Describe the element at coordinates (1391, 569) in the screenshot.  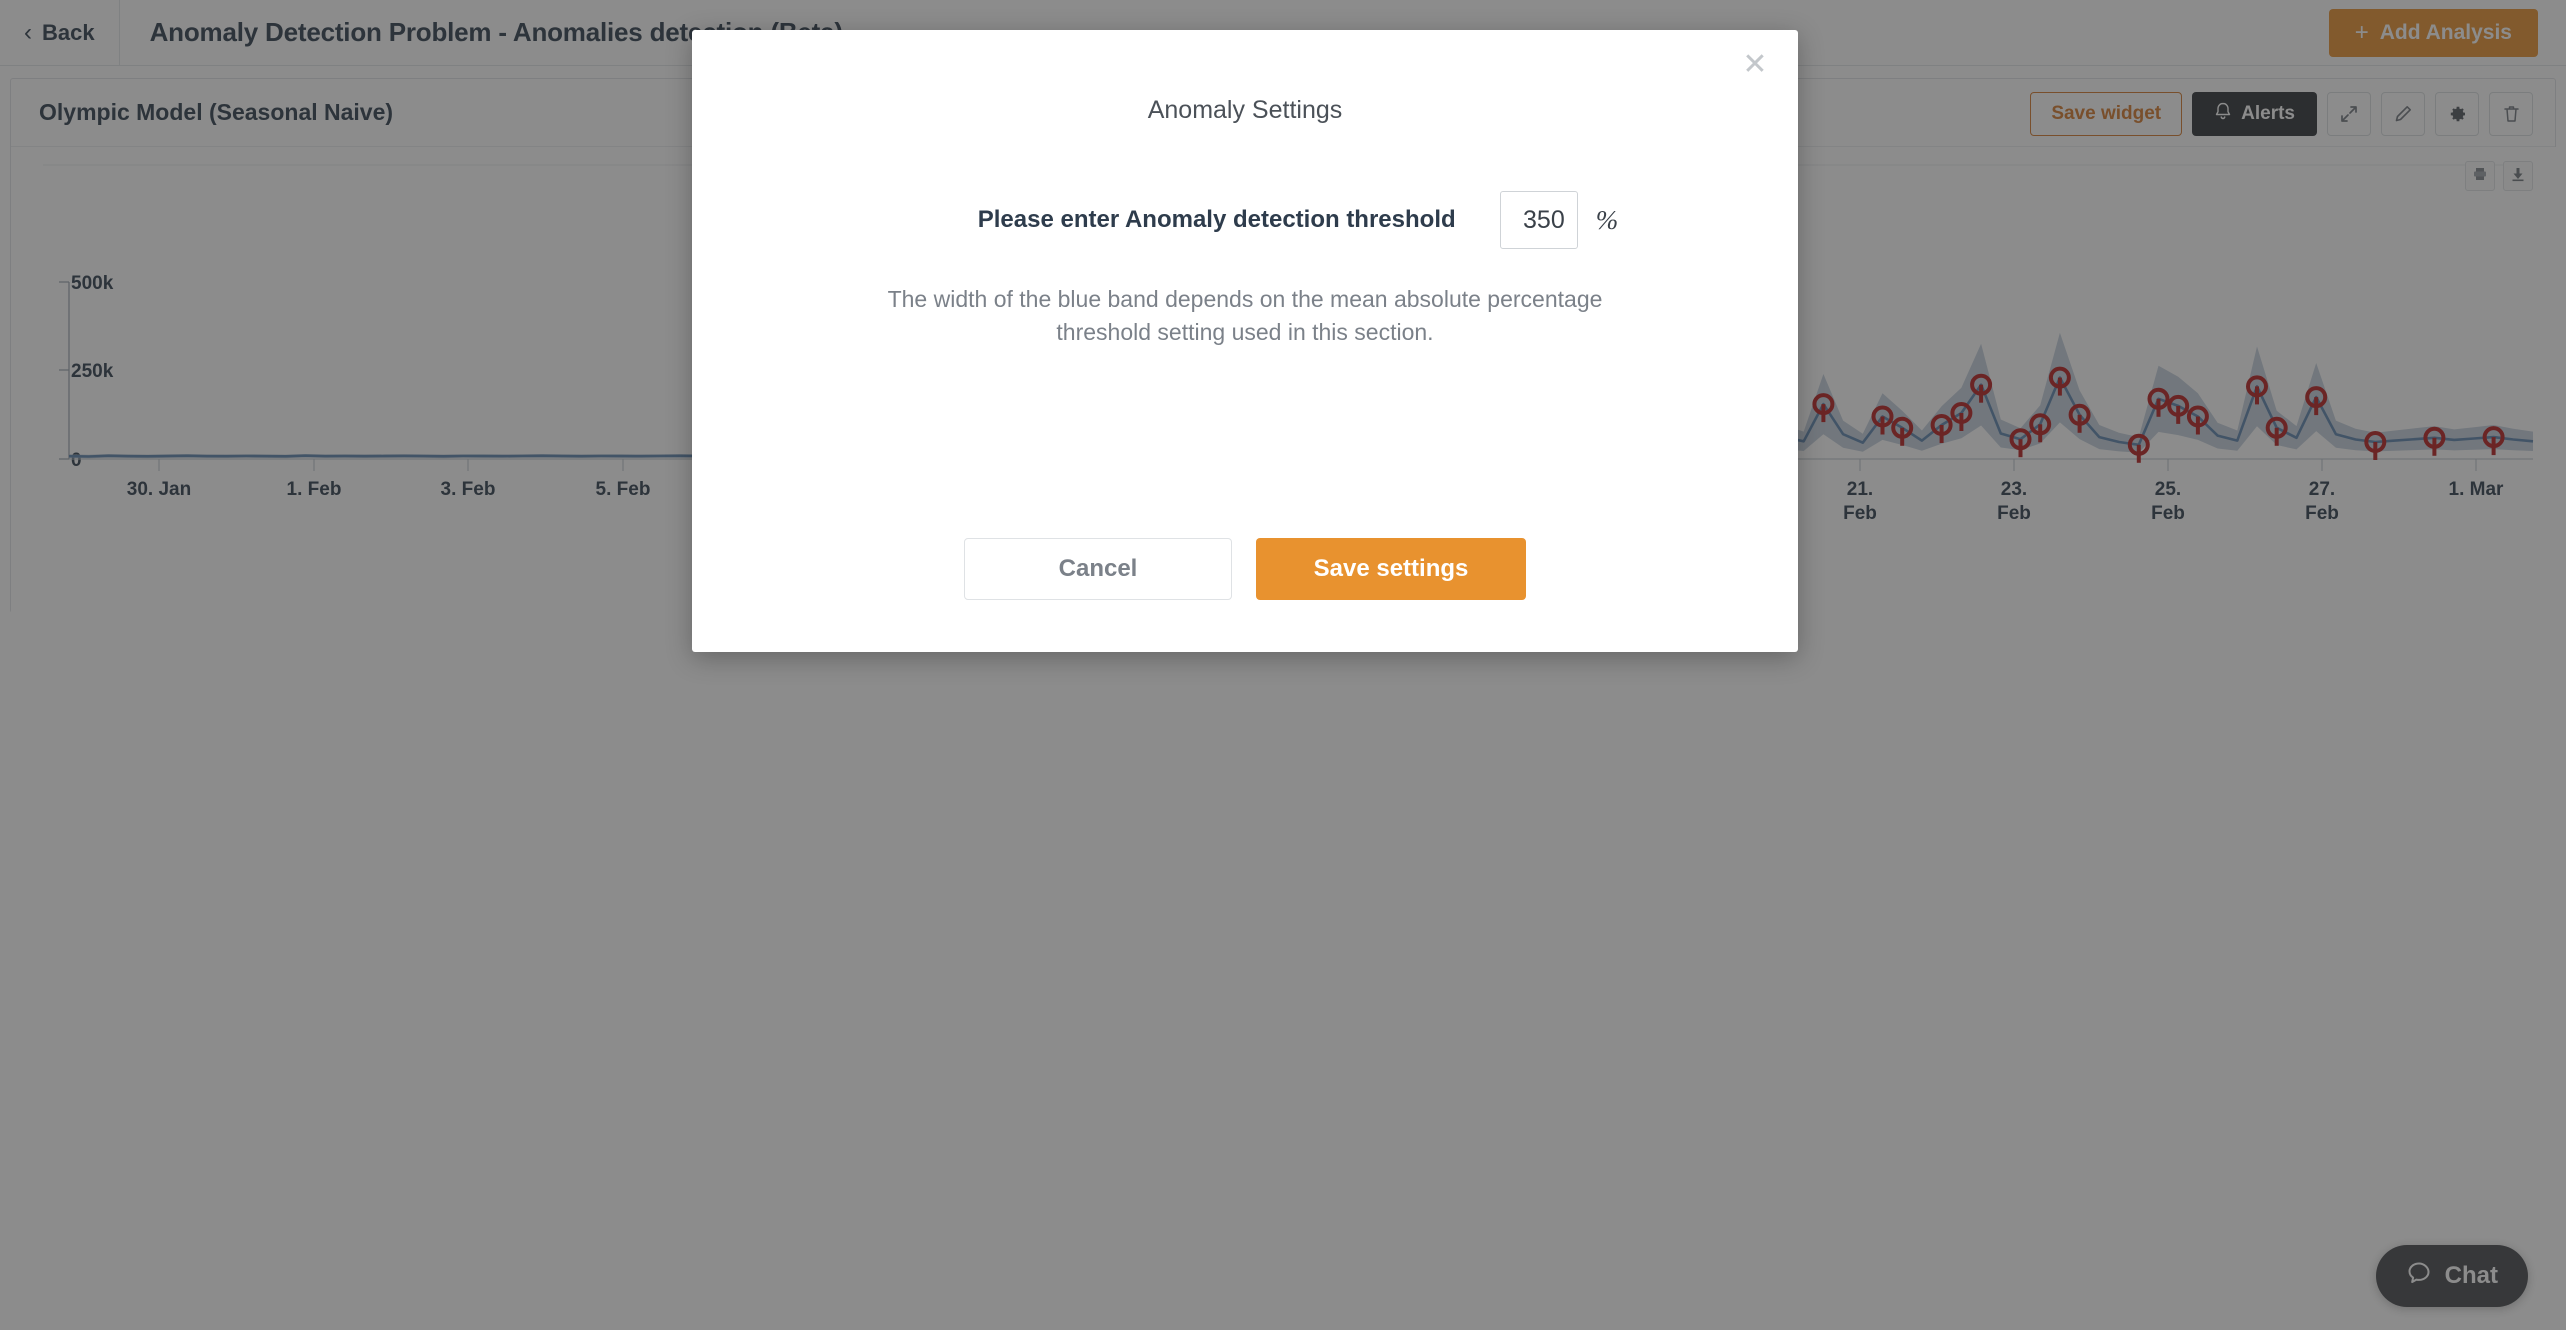
I see `save-settings-button: Save settings` at that location.